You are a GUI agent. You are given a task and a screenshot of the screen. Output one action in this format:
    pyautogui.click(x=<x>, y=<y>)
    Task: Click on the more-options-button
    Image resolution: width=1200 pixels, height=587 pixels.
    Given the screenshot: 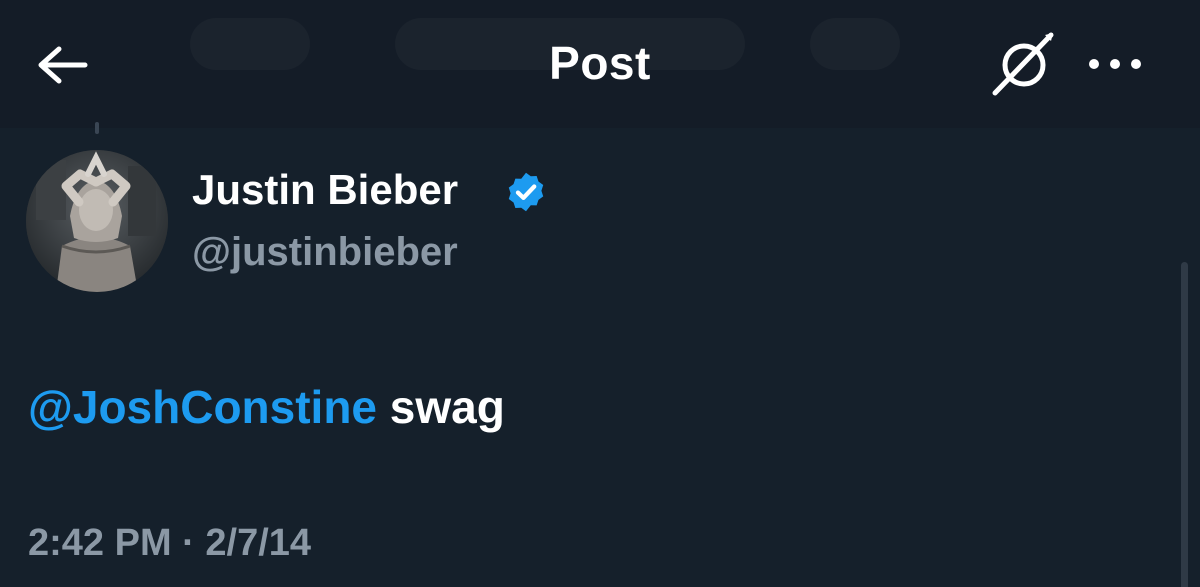 What is the action you would take?
    pyautogui.click(x=1115, y=64)
    